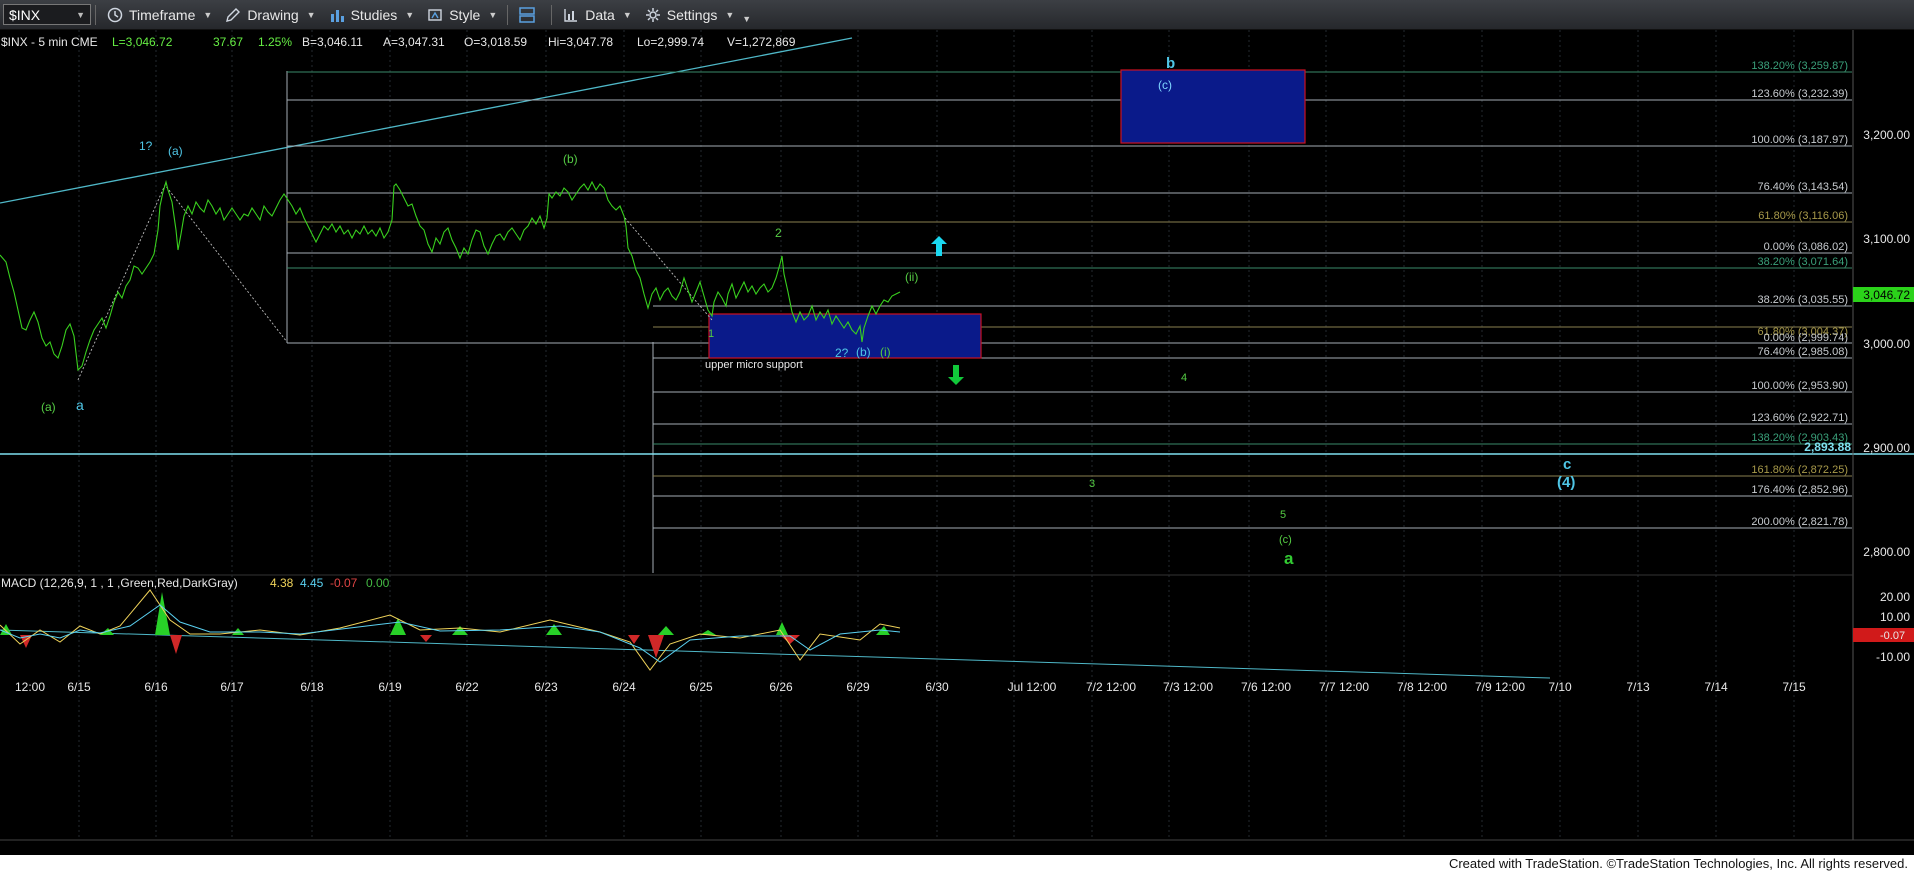 The height and width of the screenshot is (873, 1914). Describe the element at coordinates (1799, 470) in the screenshot. I see `fib-label-1618-low: 161.80% (2,872.25)` at that location.